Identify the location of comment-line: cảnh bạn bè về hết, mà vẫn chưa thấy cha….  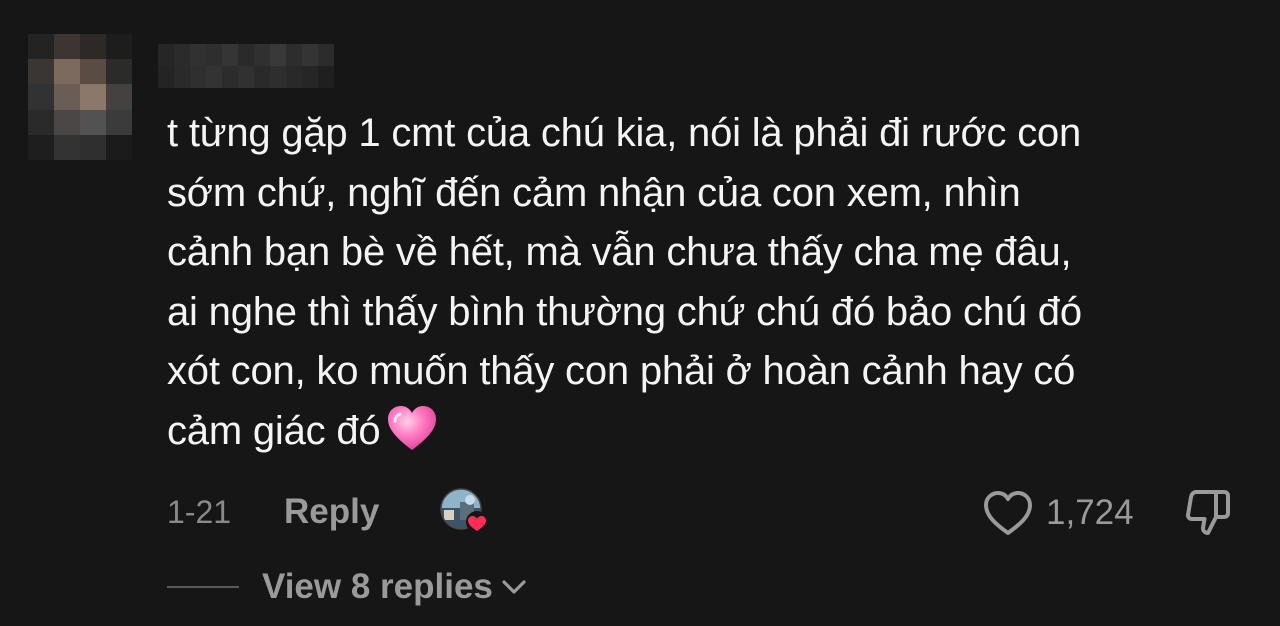
(619, 252).